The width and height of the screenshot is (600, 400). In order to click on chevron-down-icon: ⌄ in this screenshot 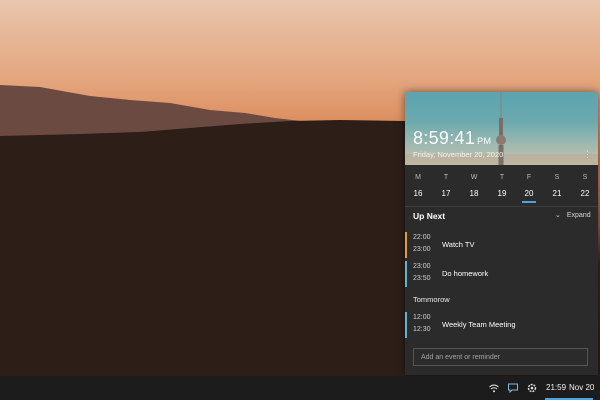, I will do `click(558, 215)`.